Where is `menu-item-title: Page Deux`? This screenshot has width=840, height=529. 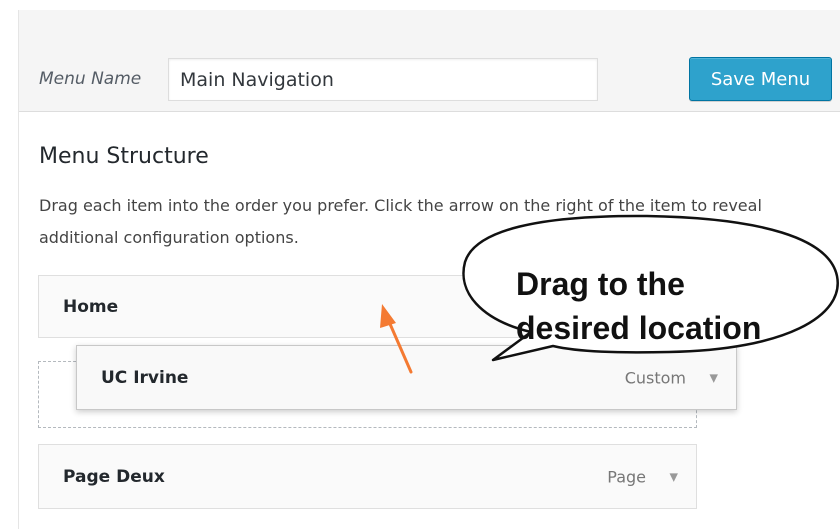
menu-item-title: Page Deux is located at coordinates (114, 476).